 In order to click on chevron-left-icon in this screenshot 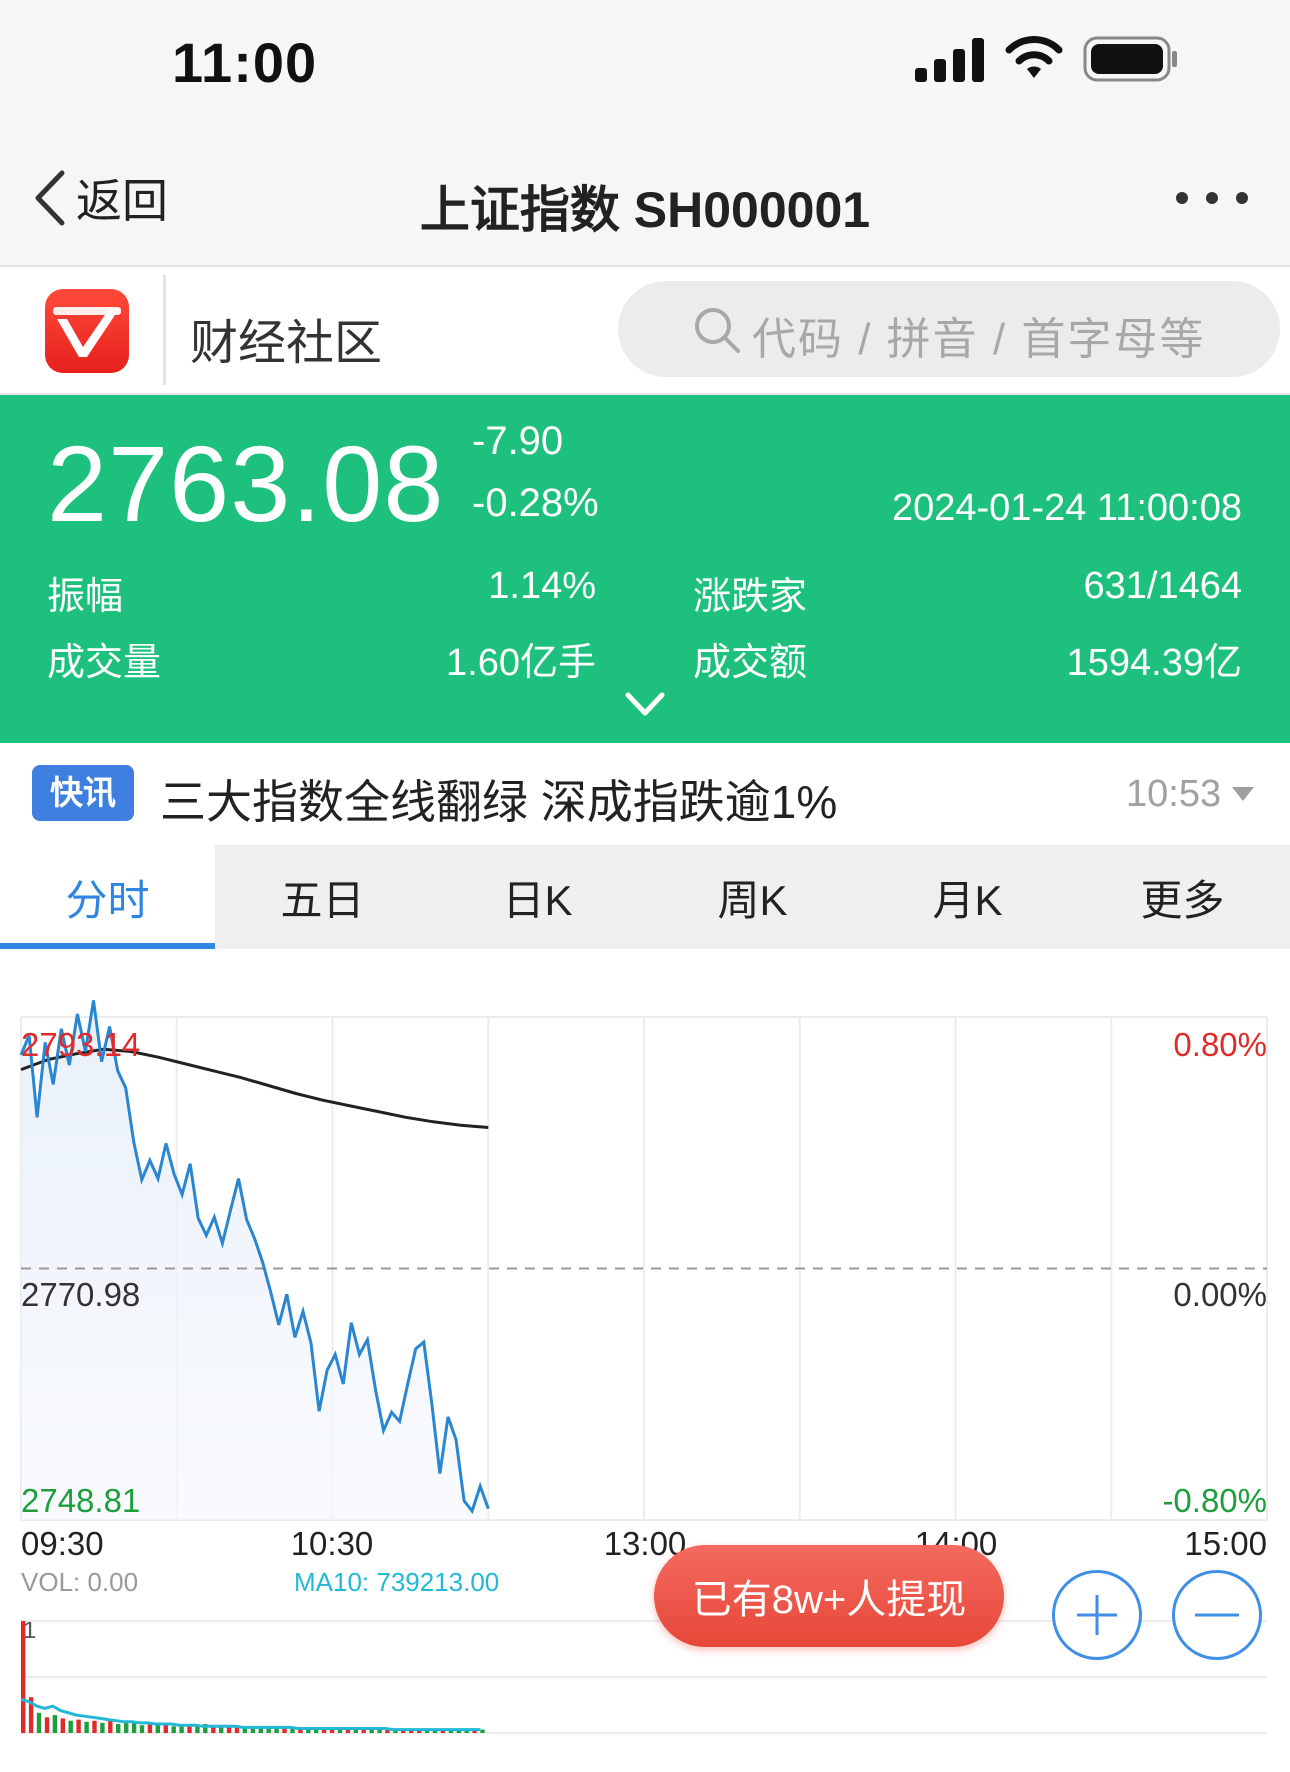, I will do `click(50, 198)`.